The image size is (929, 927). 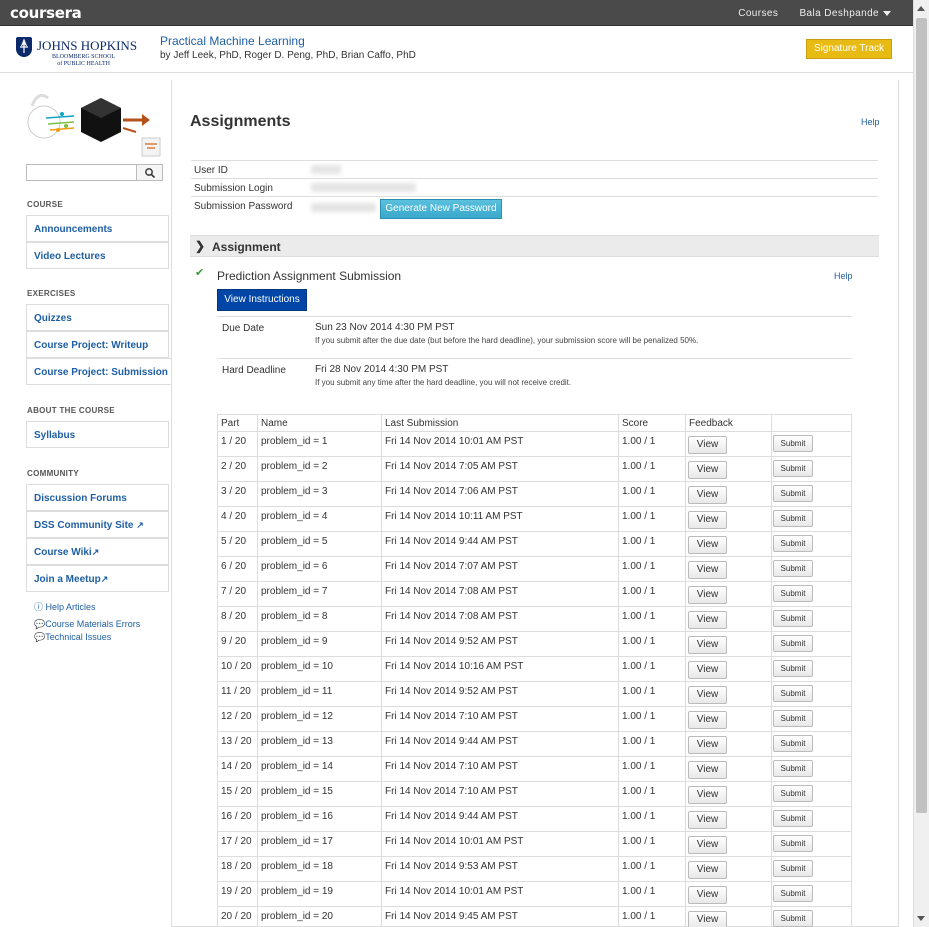 What do you see at coordinates (67, 579) in the screenshot?
I see `join-meetup-label: Join a Meetup` at bounding box center [67, 579].